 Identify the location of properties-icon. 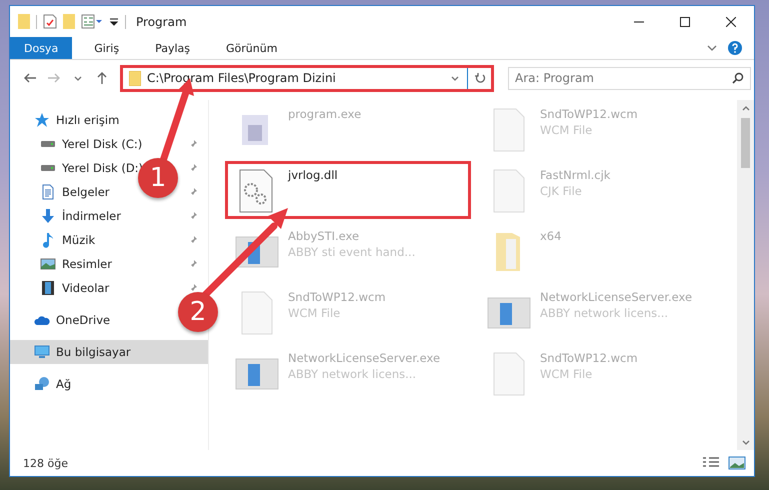
(50, 21).